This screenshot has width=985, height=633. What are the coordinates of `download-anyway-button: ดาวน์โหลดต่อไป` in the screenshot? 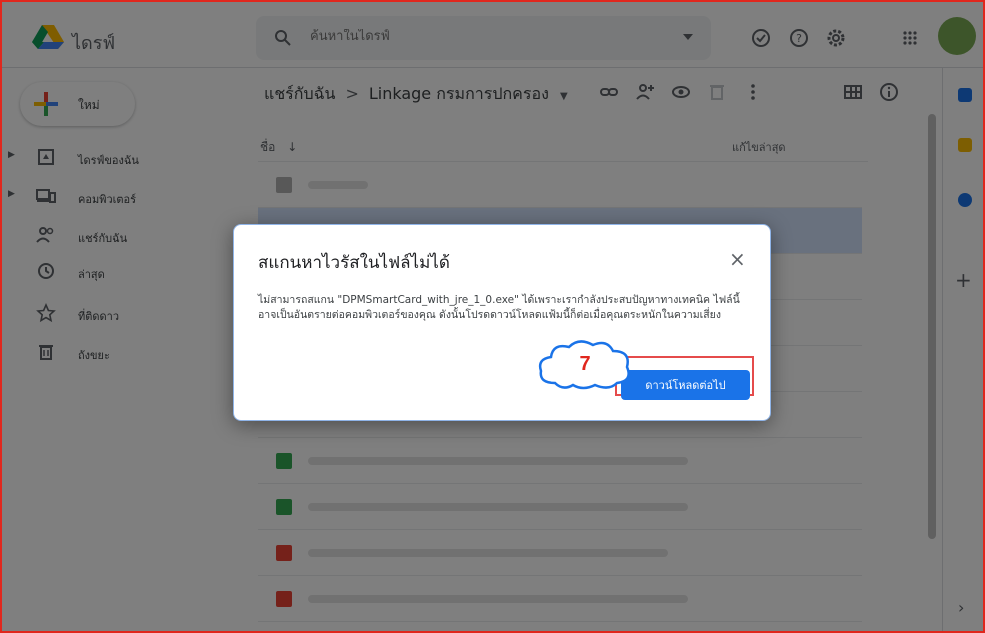 It's located at (685, 385).